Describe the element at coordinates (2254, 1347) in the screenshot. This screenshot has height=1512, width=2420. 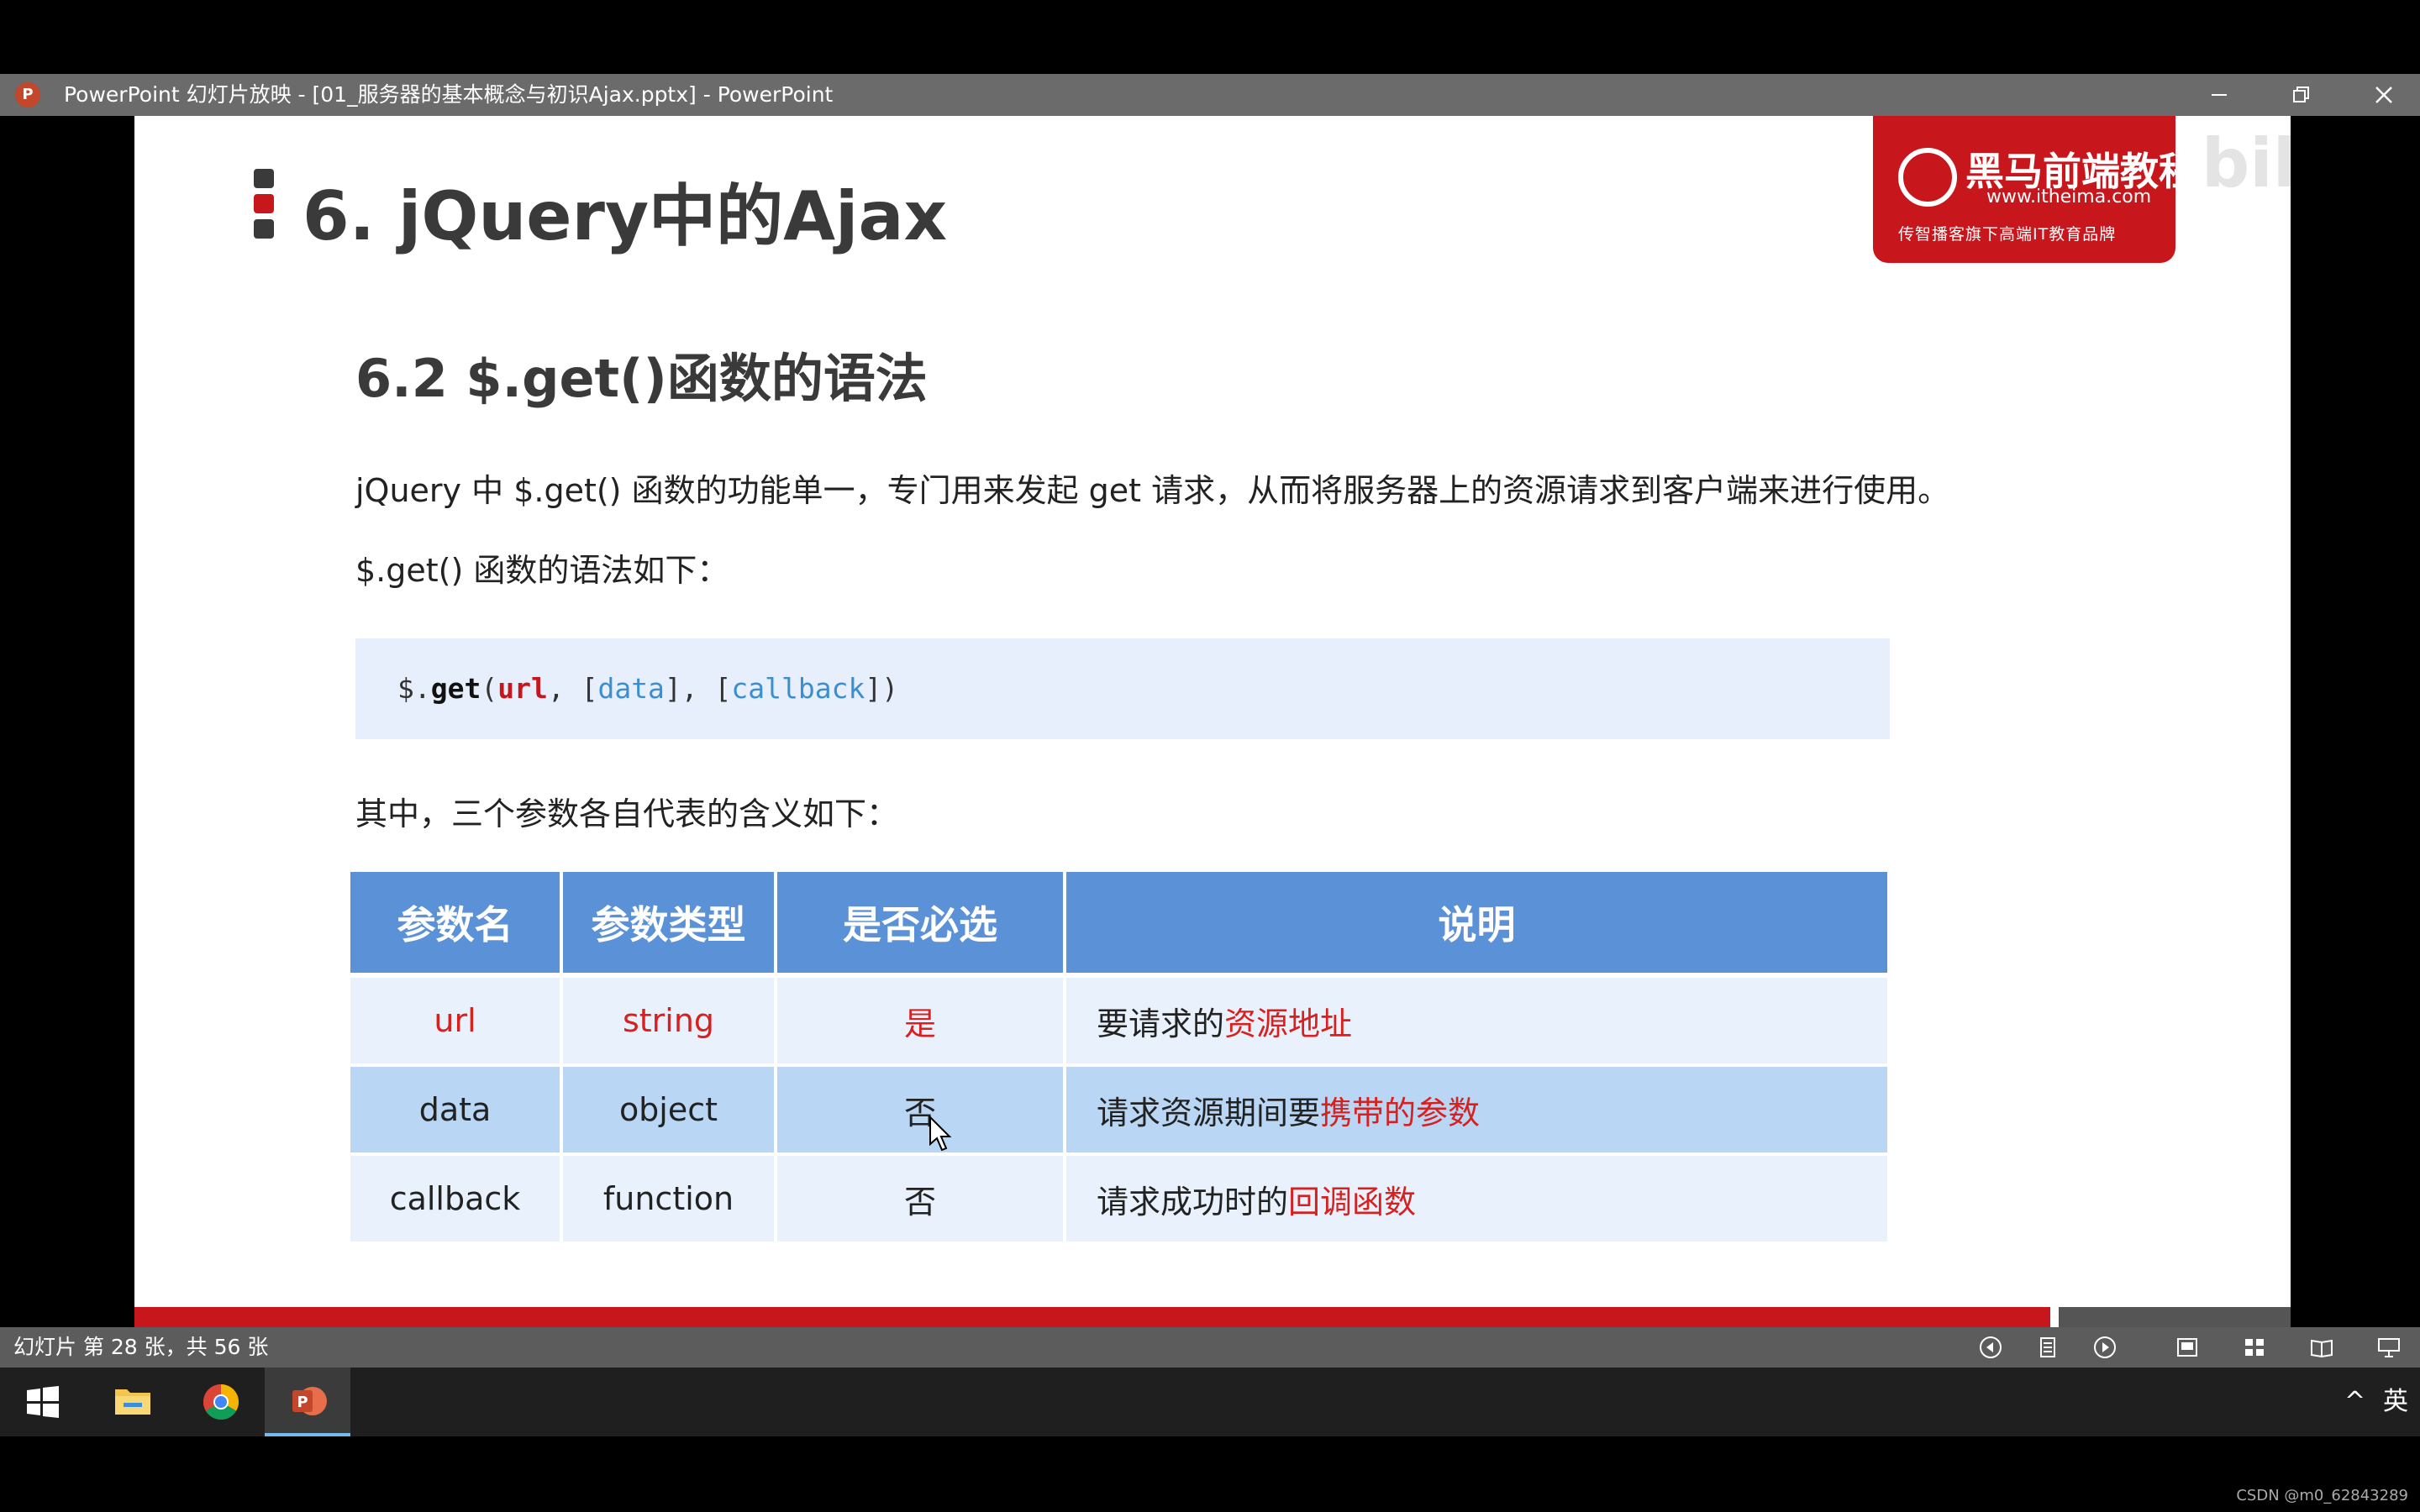
I see `slide-sorter-icon` at that location.